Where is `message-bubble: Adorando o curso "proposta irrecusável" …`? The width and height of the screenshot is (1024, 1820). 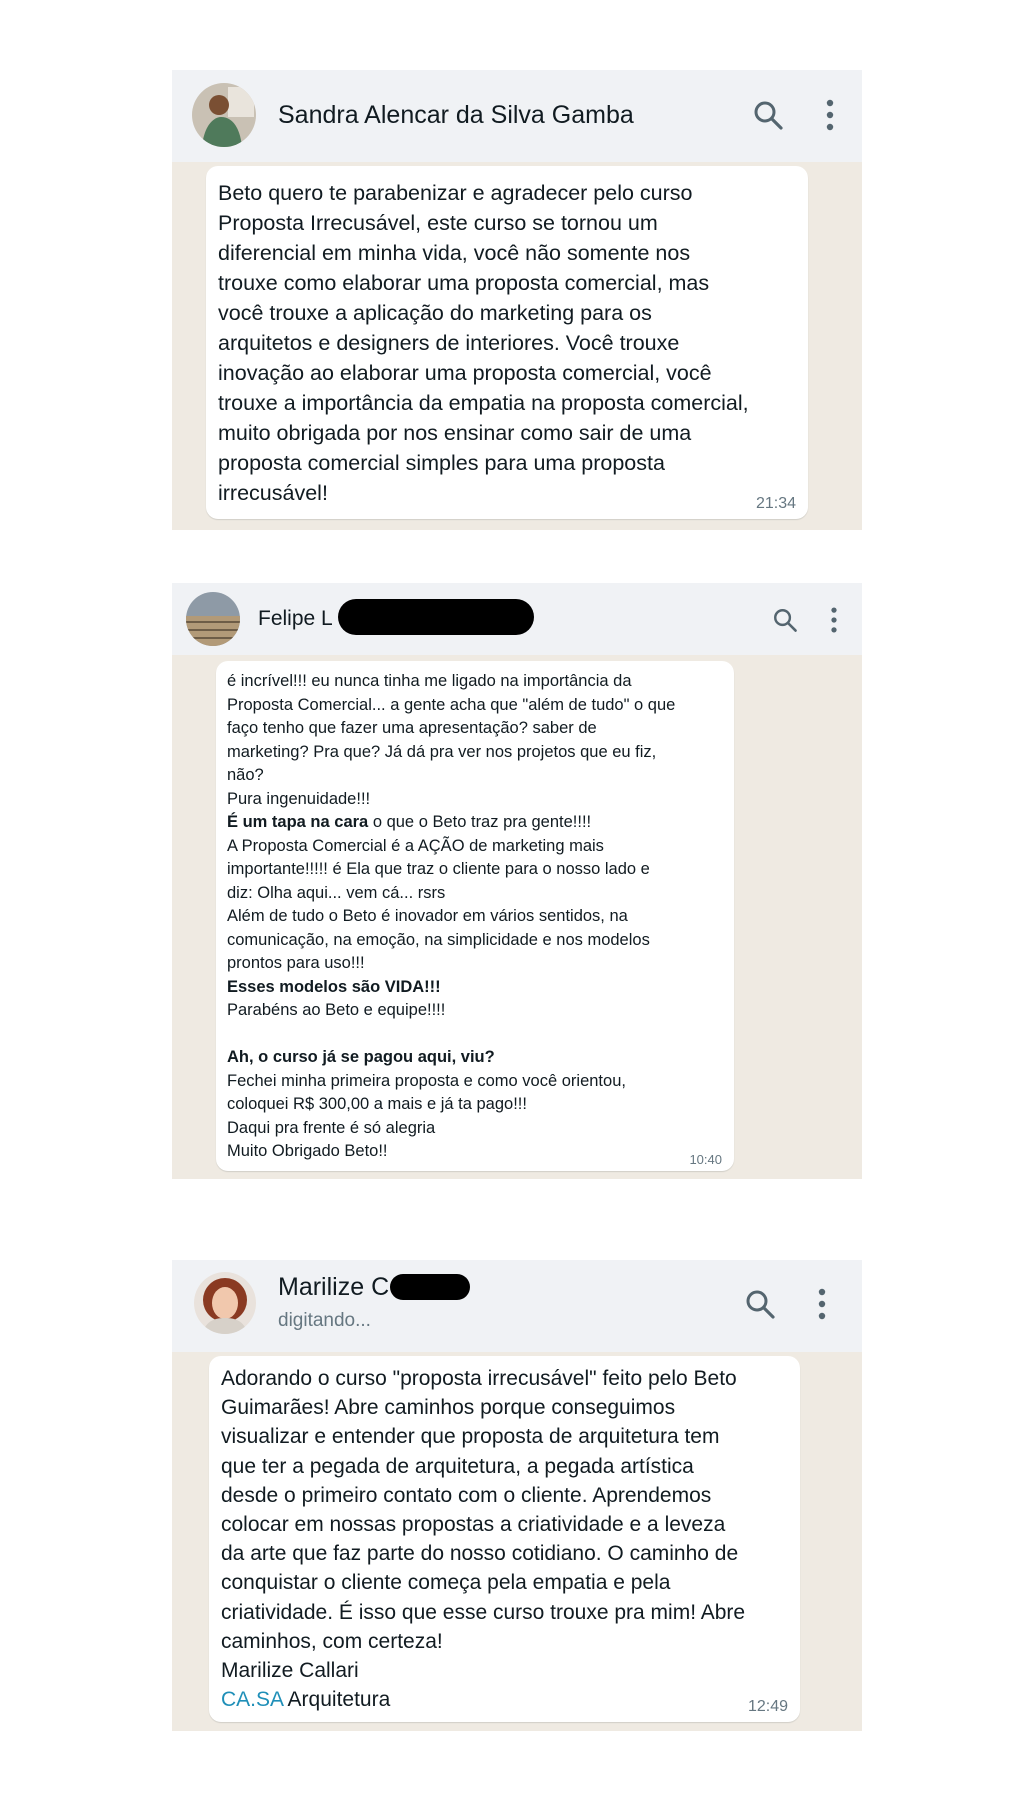 message-bubble: Adorando o curso "proposta irrecusável" … is located at coordinates (504, 1539).